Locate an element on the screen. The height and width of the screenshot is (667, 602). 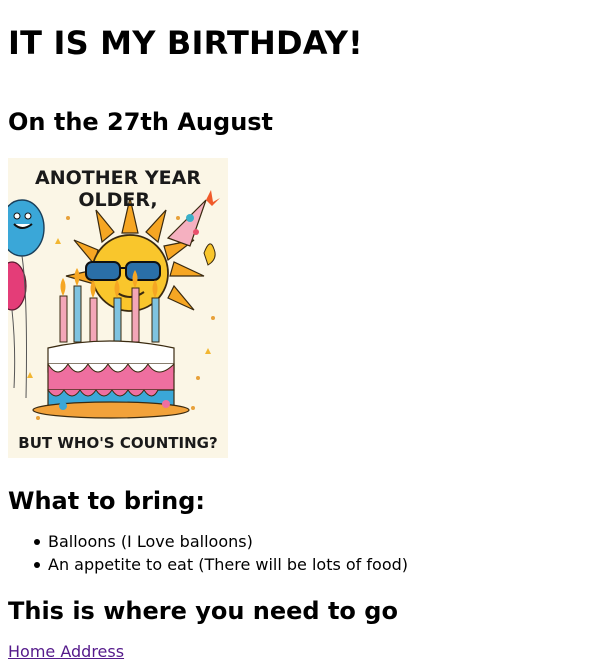
bring-heading: What to bring: is located at coordinates (107, 501).